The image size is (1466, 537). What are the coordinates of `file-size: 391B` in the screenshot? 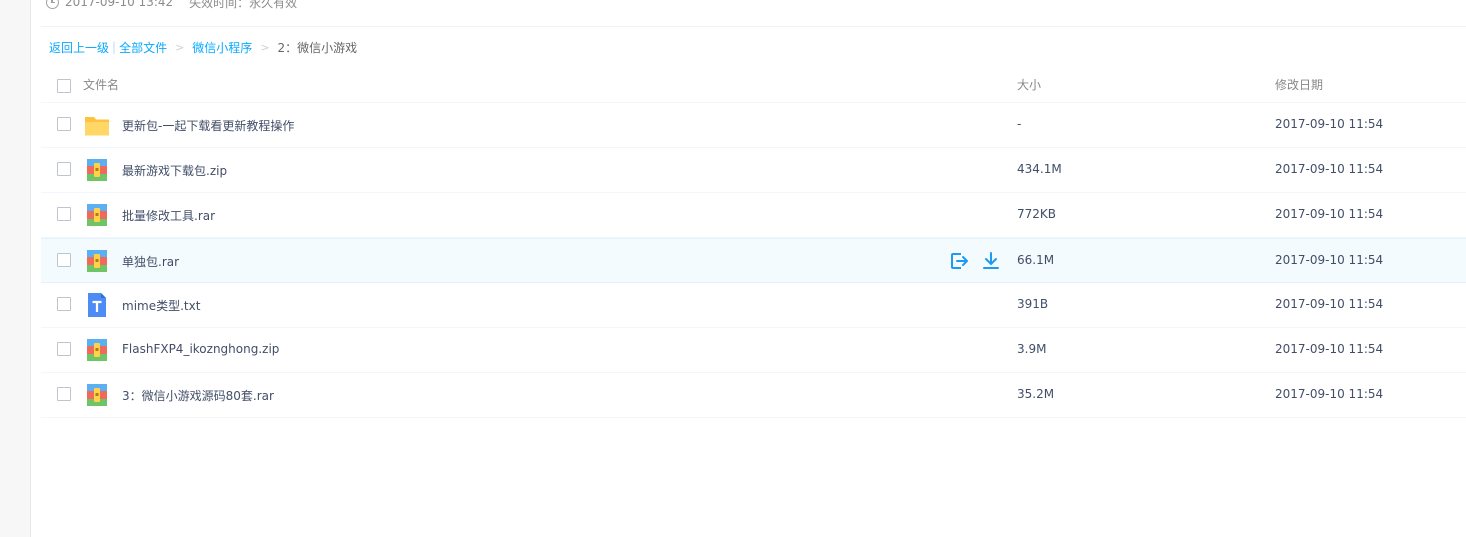 It's located at (1033, 304).